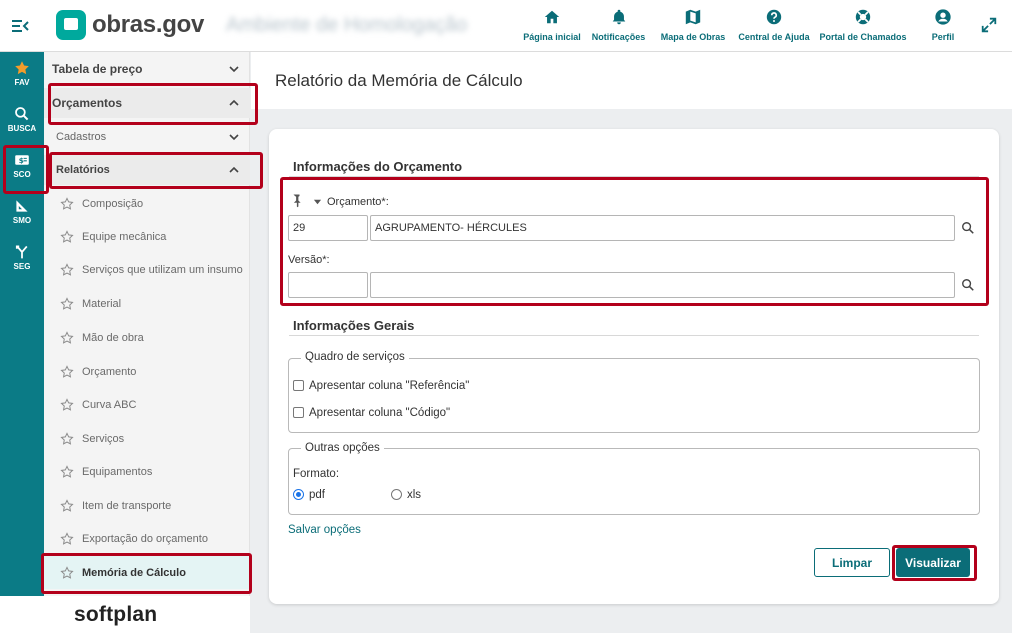  Describe the element at coordinates (20, 26) in the screenshot. I see `menu-toggle-icon` at that location.